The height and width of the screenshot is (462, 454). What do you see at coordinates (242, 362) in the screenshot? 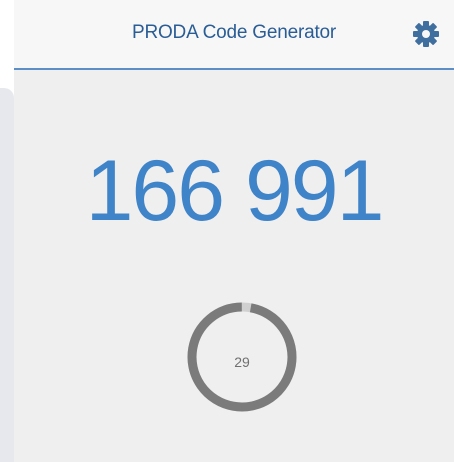
I see `seconds-remaining: 29` at bounding box center [242, 362].